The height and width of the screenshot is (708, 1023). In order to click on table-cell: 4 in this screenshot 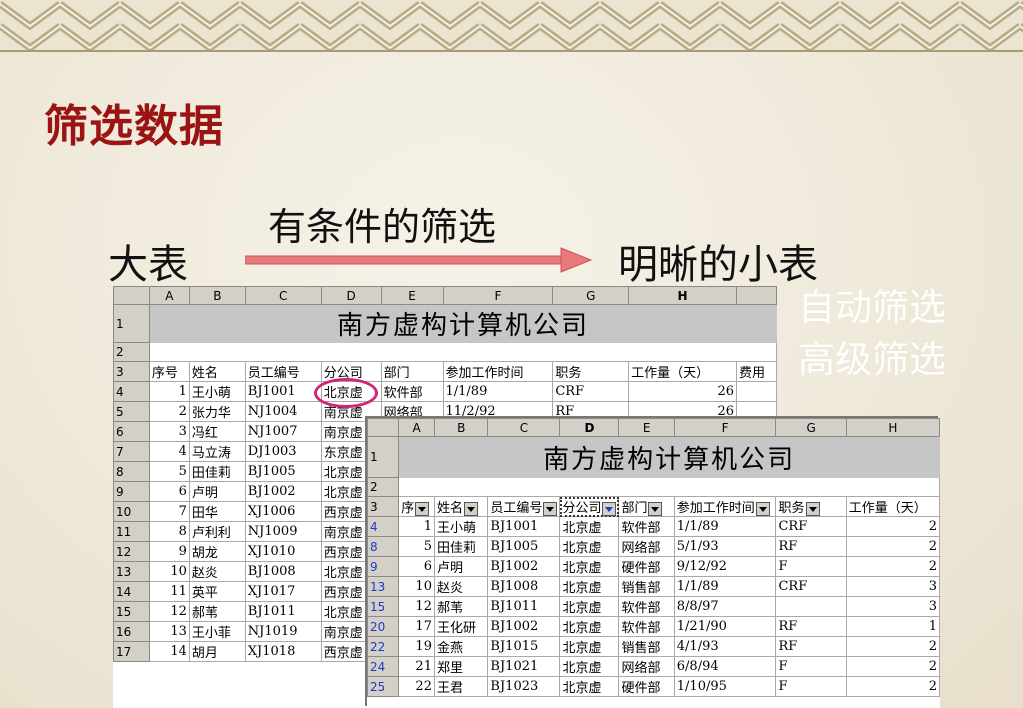, I will do `click(169, 451)`.